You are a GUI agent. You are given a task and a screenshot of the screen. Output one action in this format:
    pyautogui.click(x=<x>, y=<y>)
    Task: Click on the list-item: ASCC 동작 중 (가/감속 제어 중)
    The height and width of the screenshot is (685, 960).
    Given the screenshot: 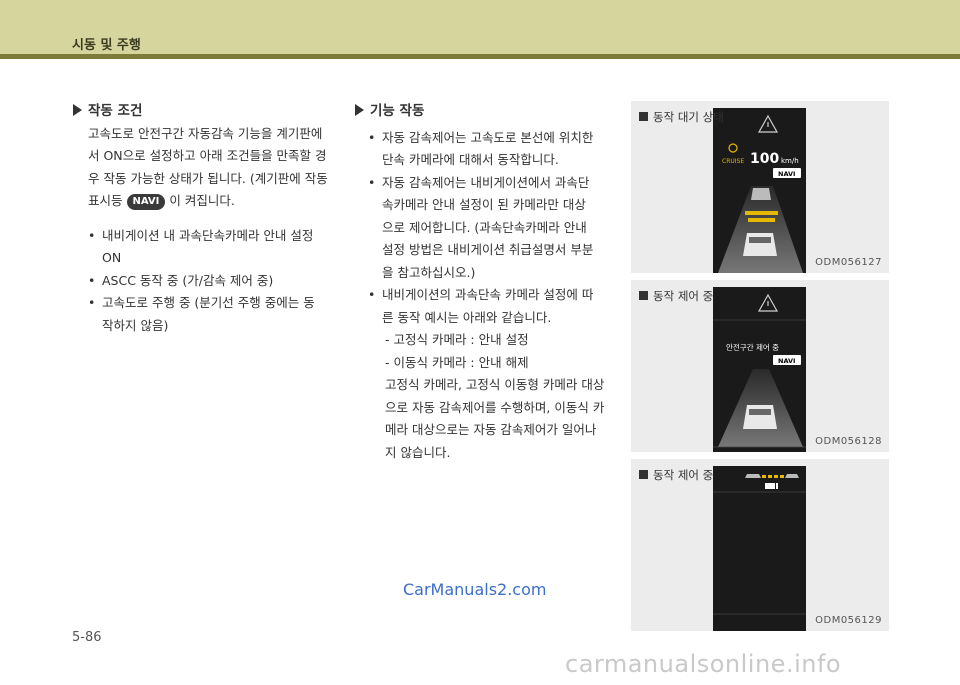 What is the action you would take?
    pyautogui.click(x=213, y=281)
    